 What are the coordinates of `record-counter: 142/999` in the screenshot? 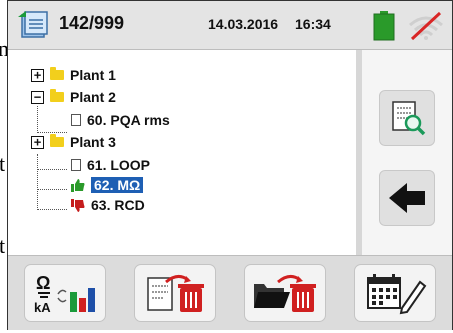 It's located at (92, 23).